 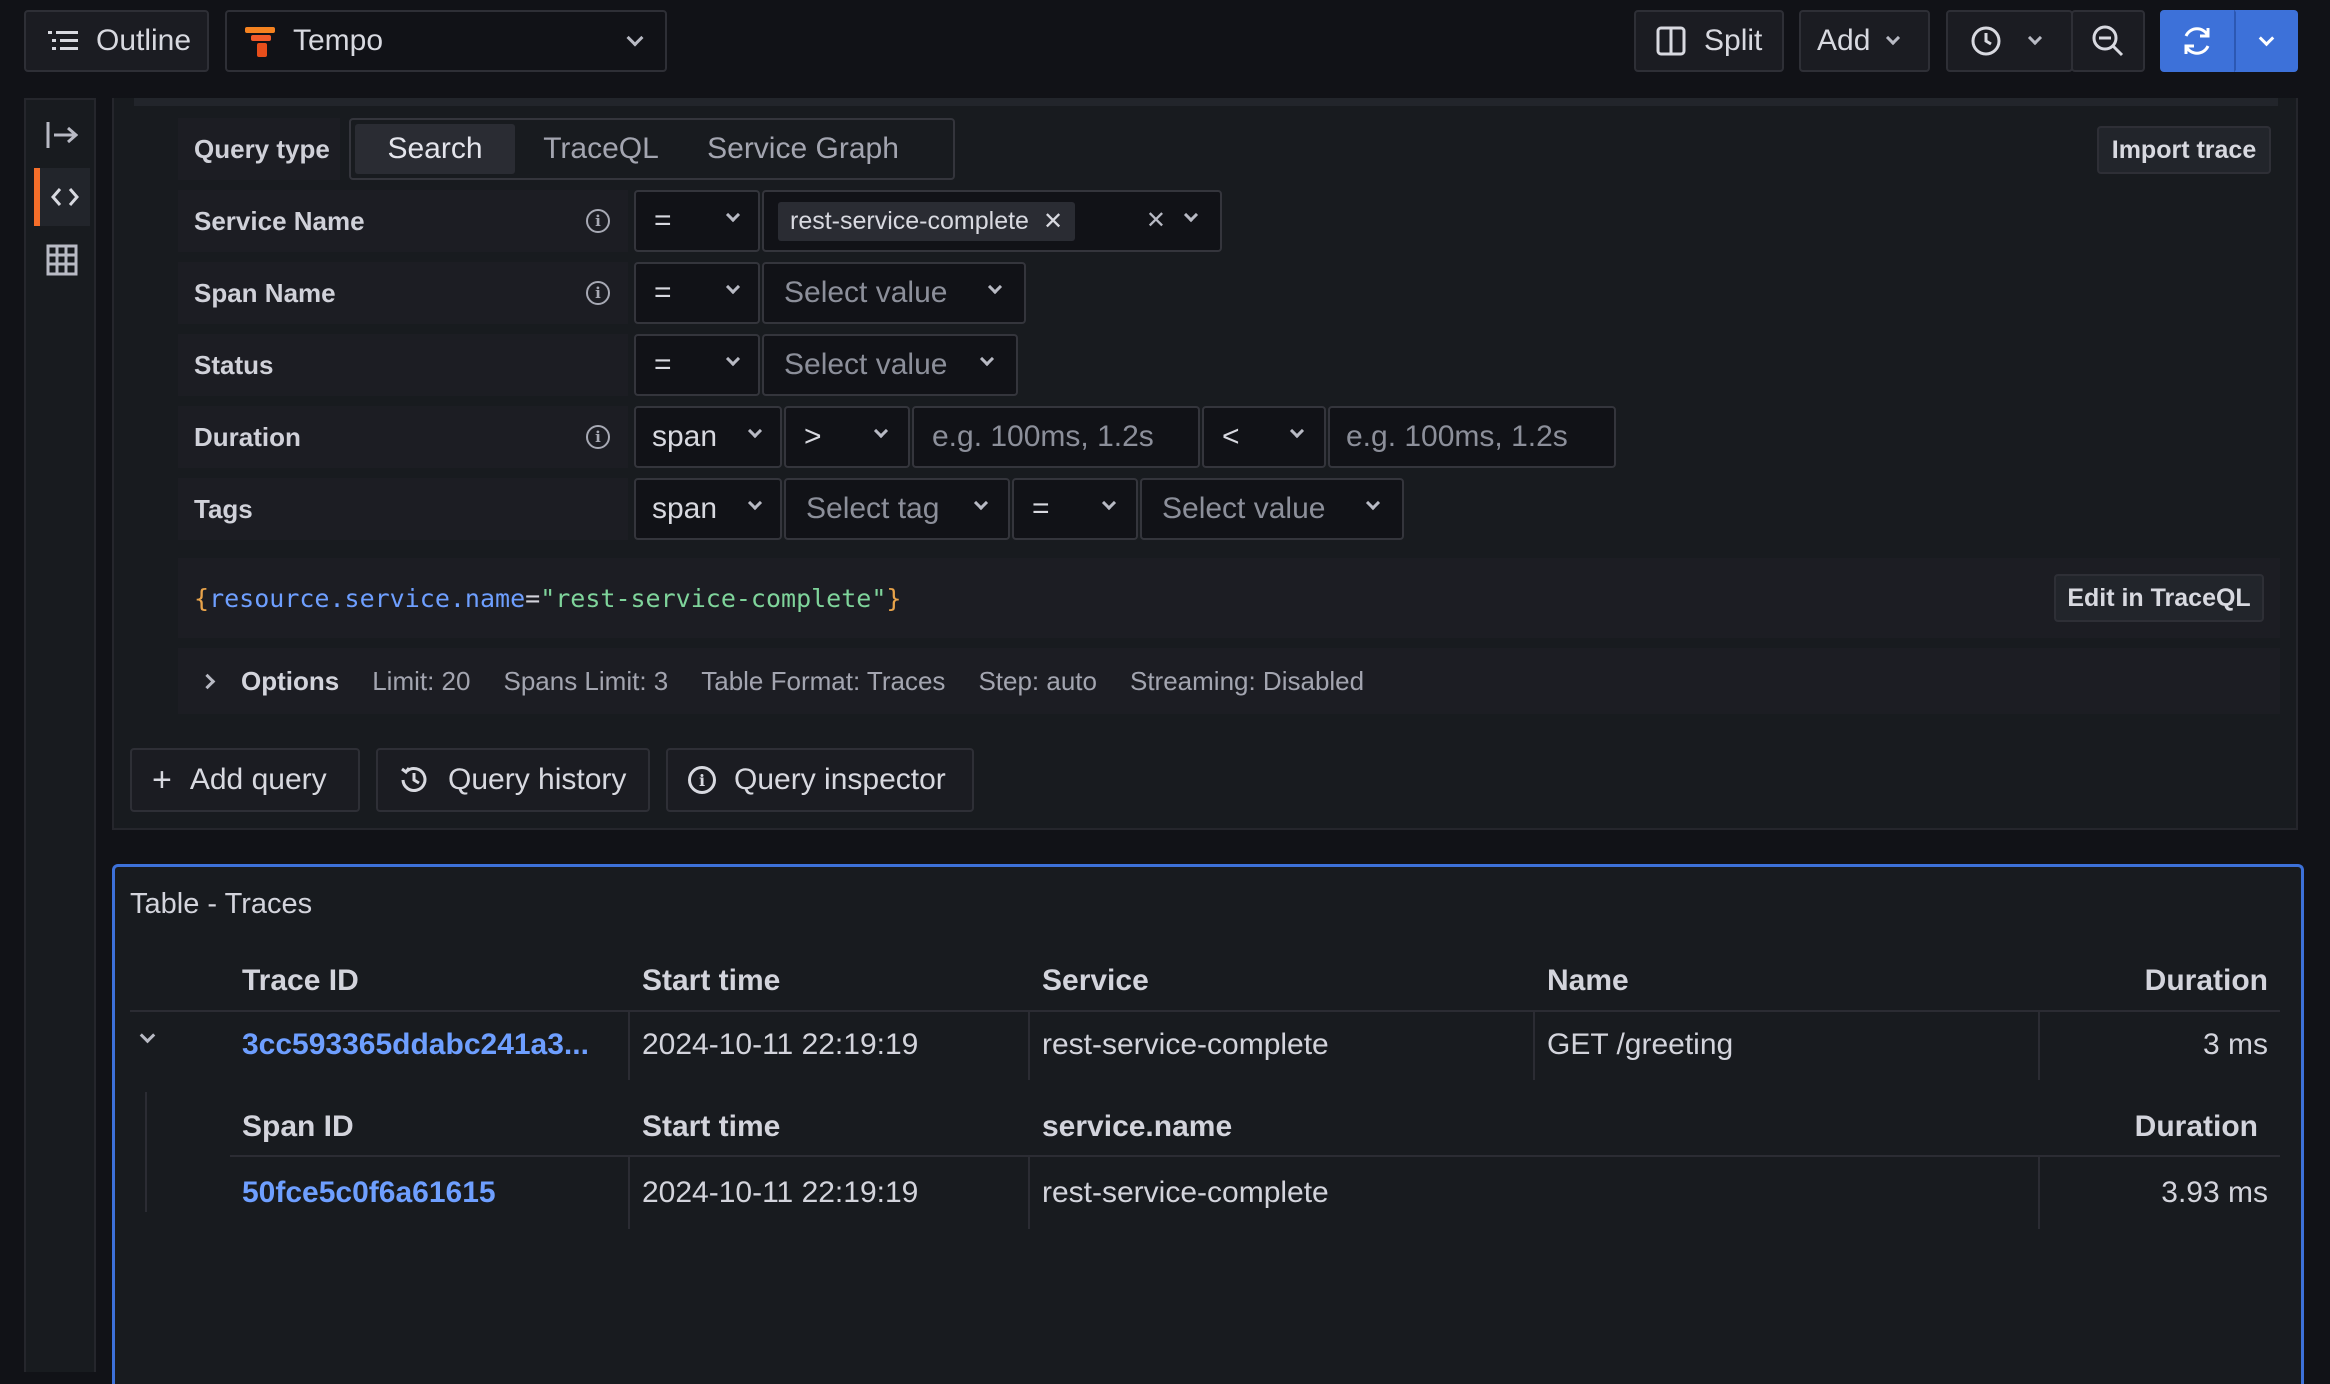 What do you see at coordinates (2108, 41) in the screenshot?
I see `zoom-out-button` at bounding box center [2108, 41].